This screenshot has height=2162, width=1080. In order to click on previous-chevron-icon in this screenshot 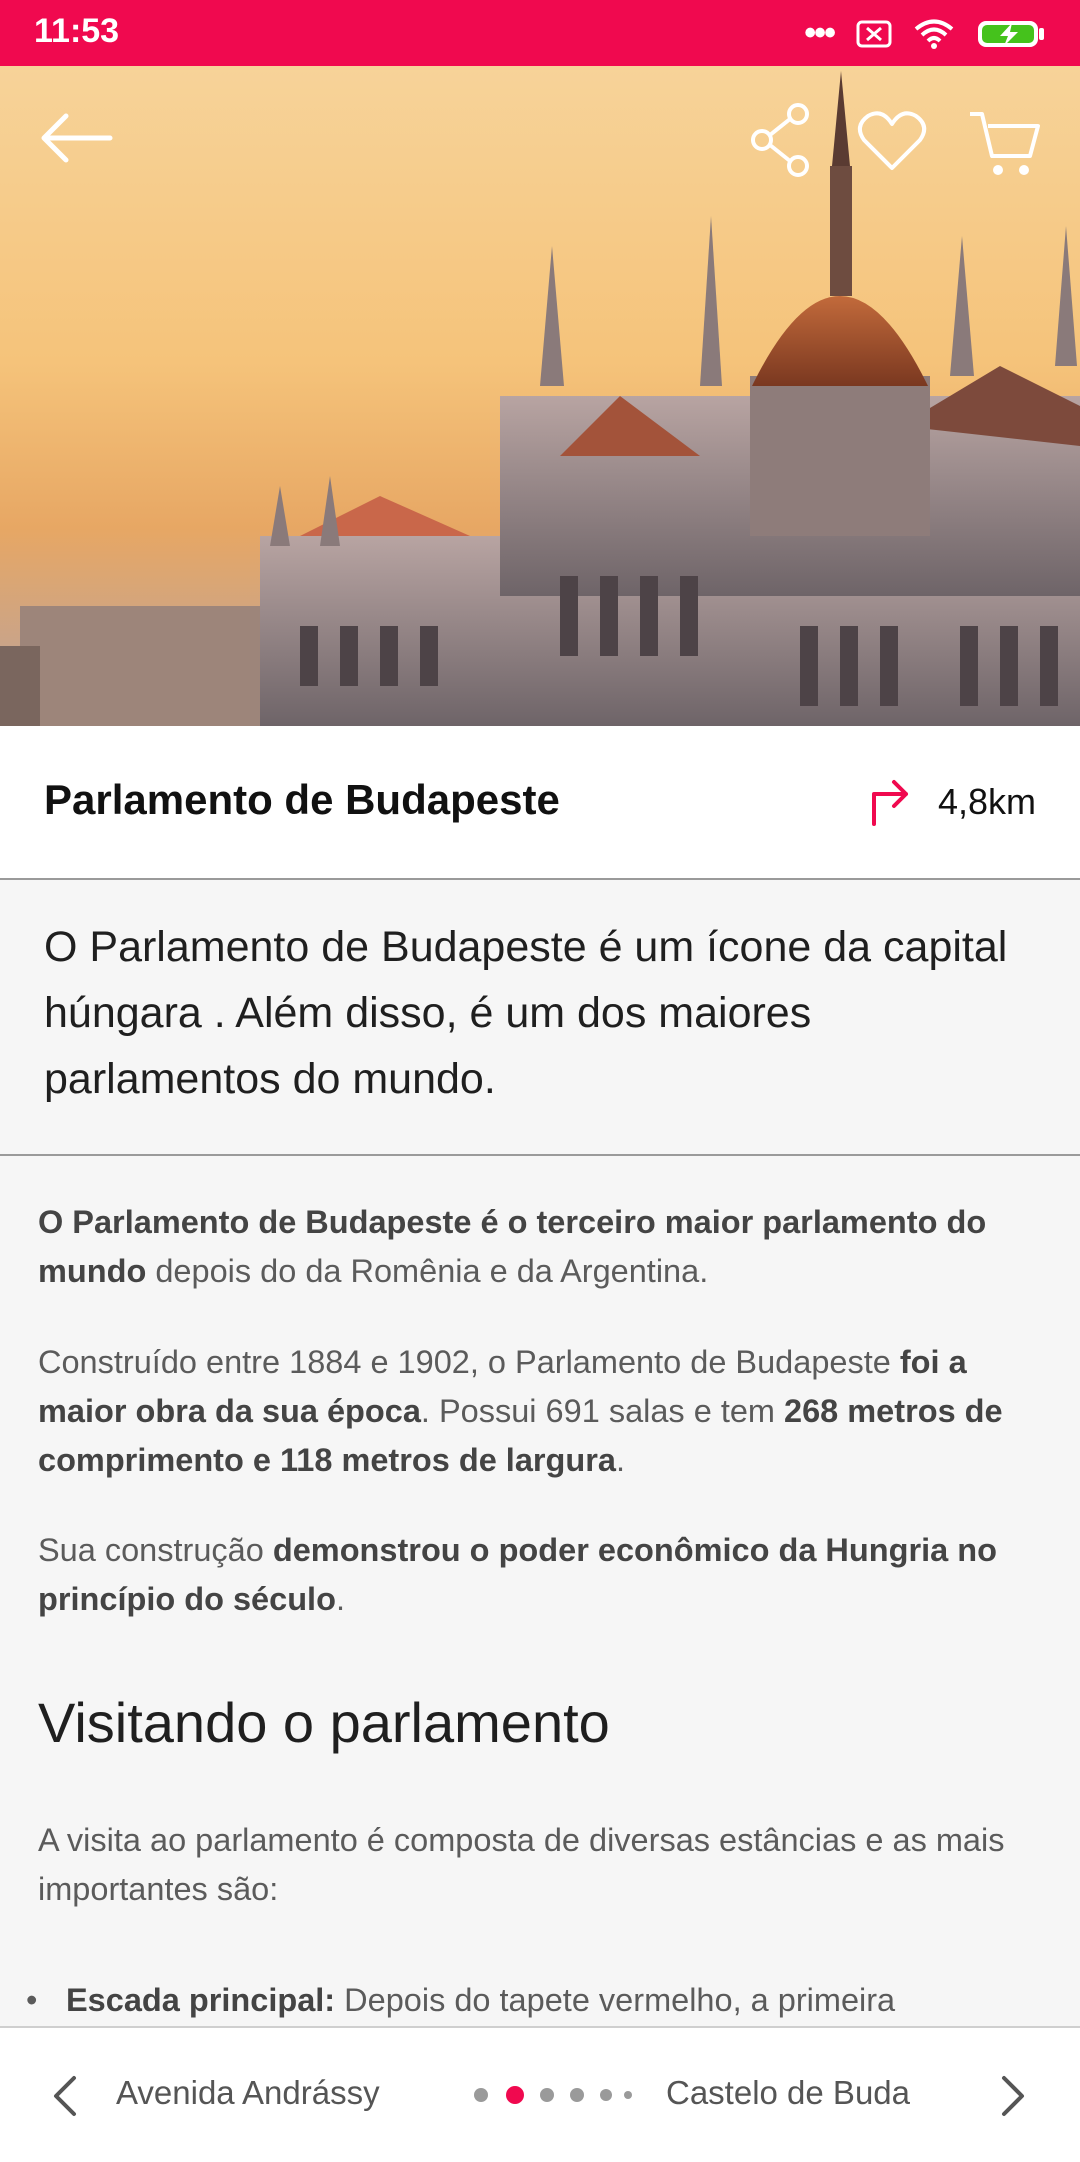, I will do `click(65, 2096)`.